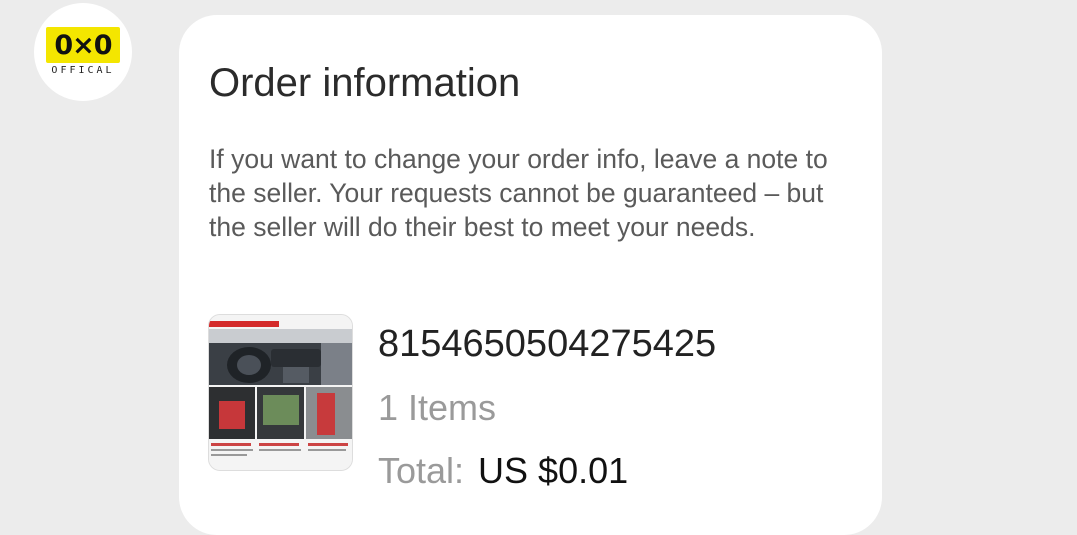 The height and width of the screenshot is (535, 1077). What do you see at coordinates (553, 470) in the screenshot?
I see `total-value: US $0.01` at bounding box center [553, 470].